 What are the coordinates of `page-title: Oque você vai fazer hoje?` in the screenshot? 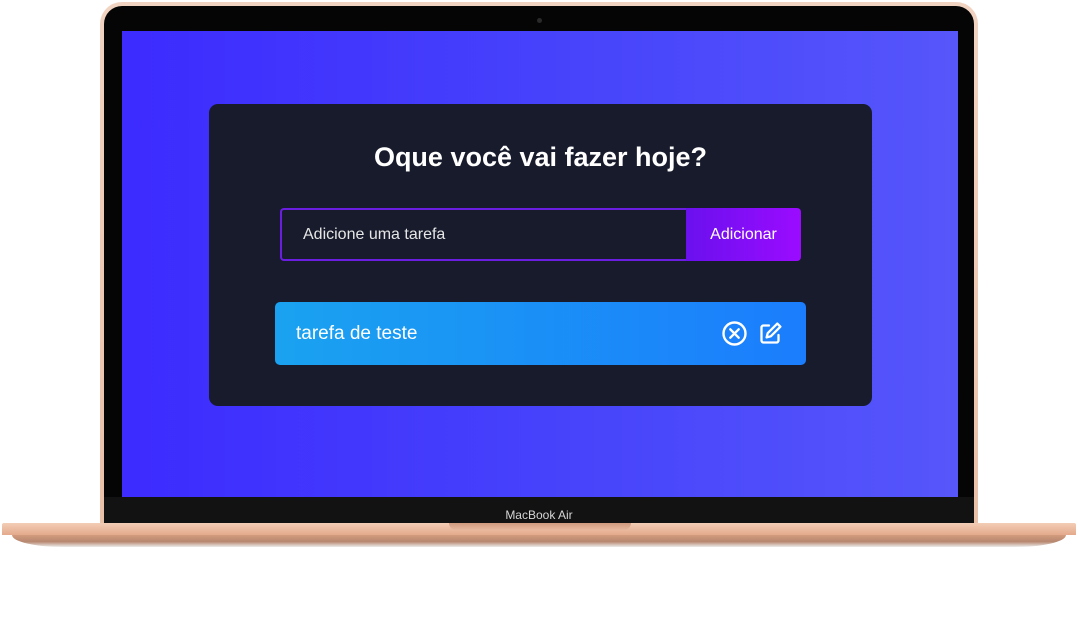 It's located at (540, 157).